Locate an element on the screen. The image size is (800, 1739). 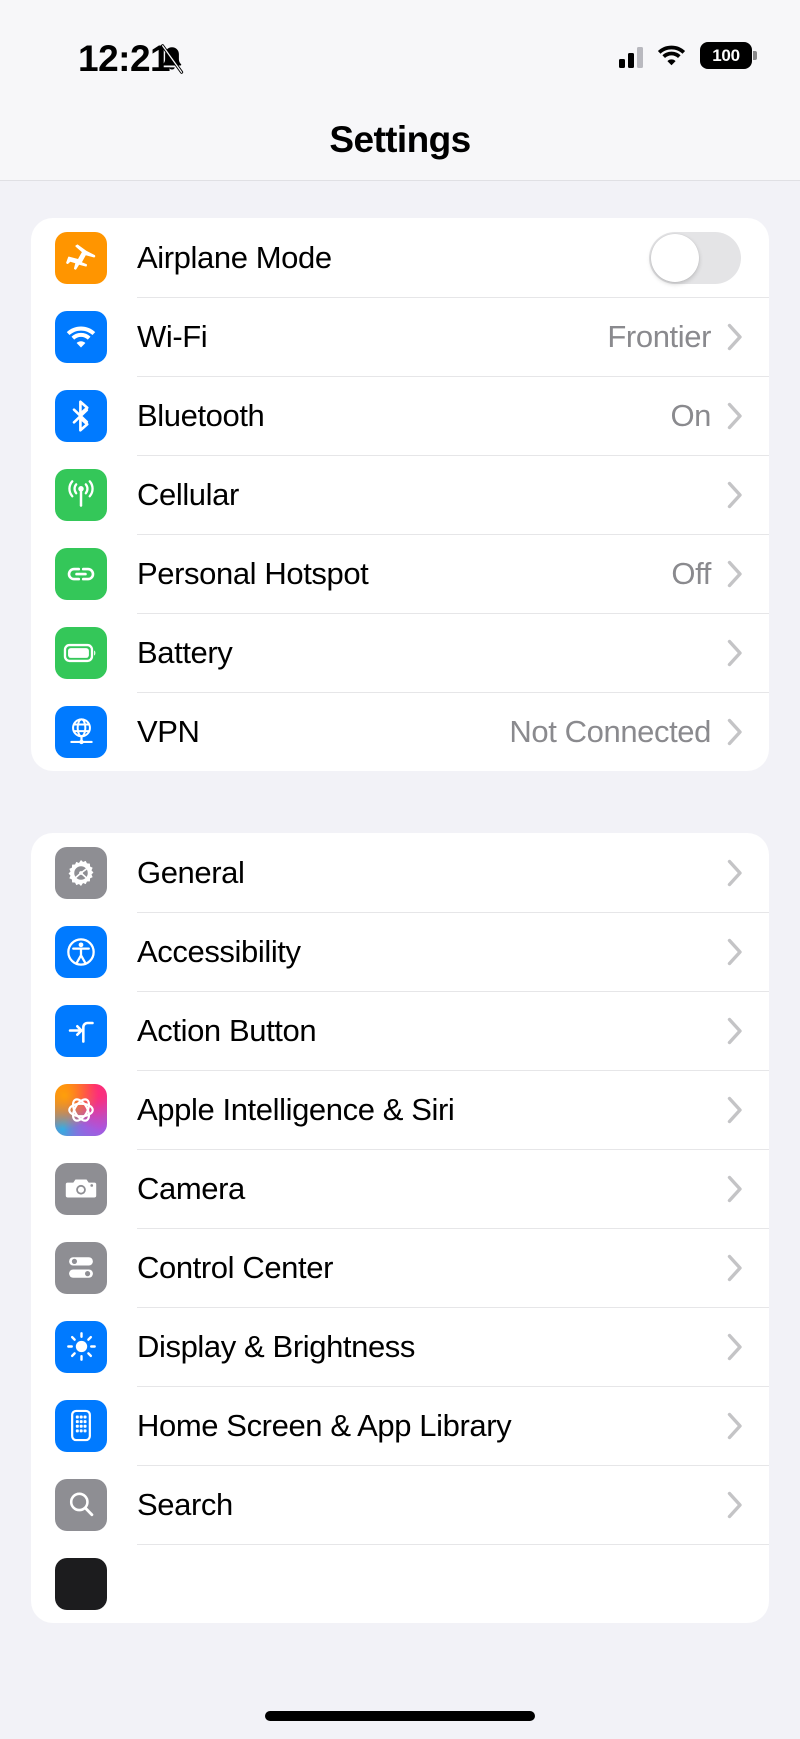
settings-row-partial is located at coordinates (400, 1583).